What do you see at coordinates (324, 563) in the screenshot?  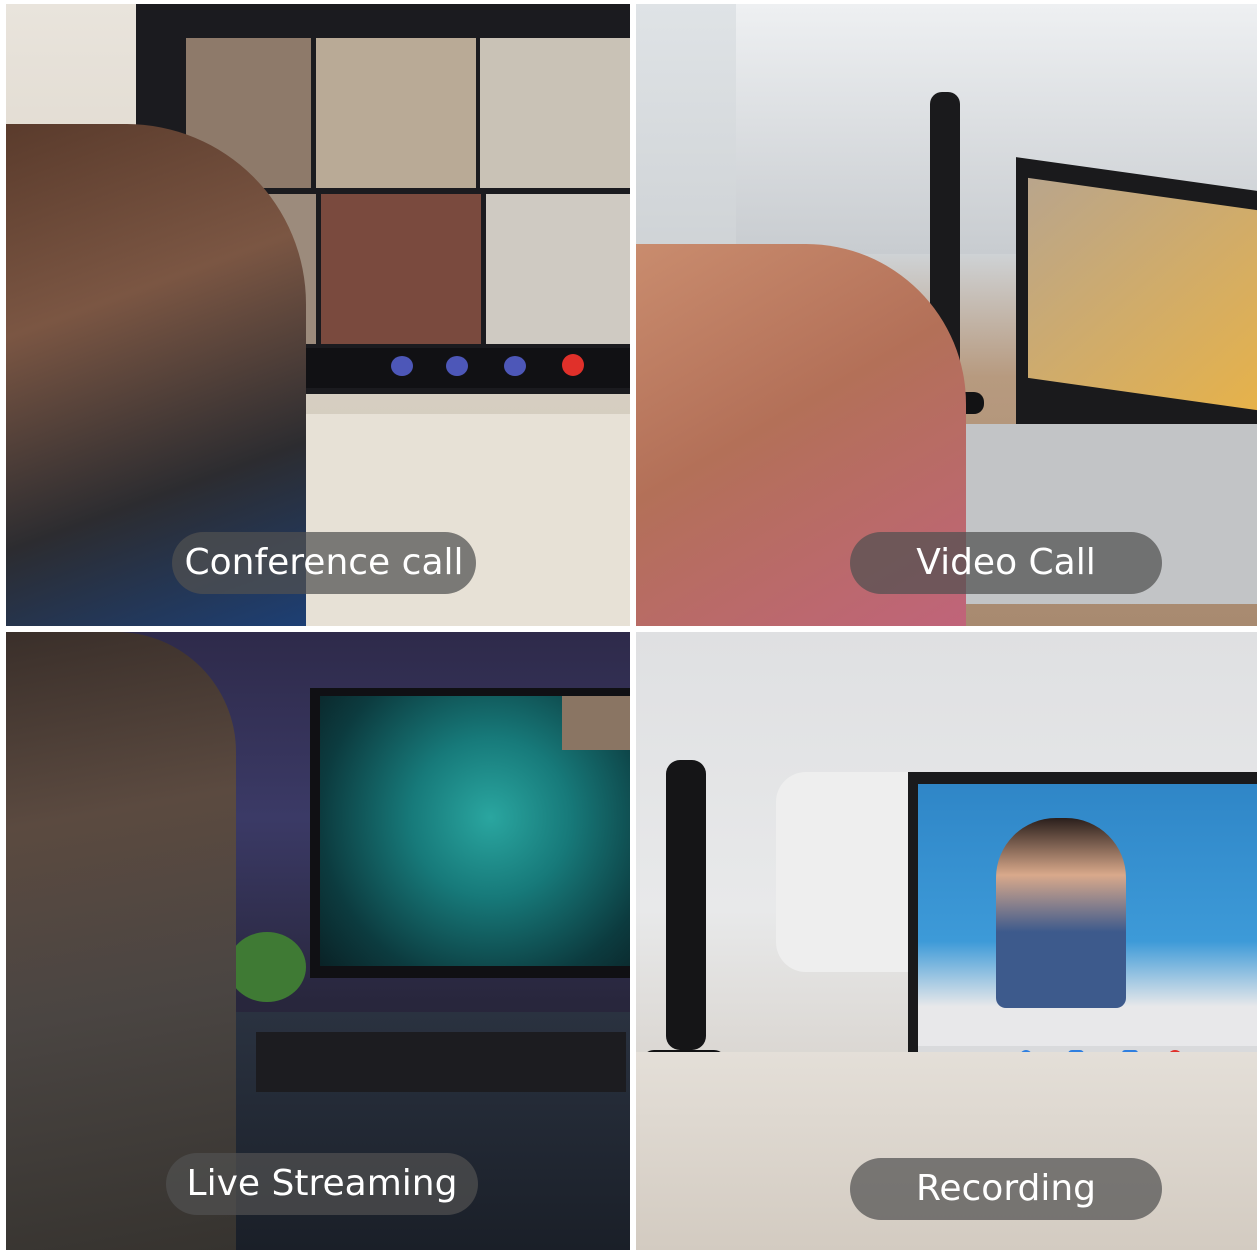 I see `conference-call-caption: Conference call` at bounding box center [324, 563].